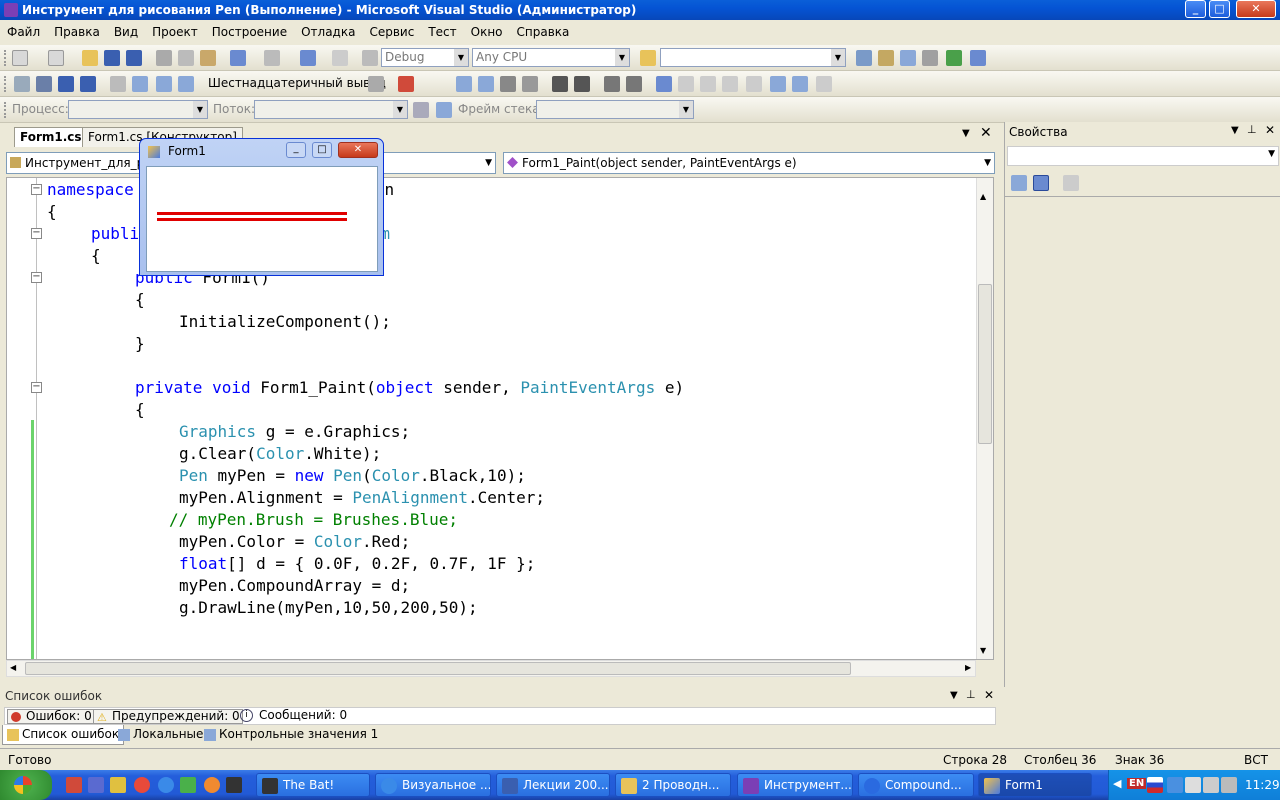  What do you see at coordinates (308, 58) in the screenshot?
I see `navigate-backward-icon` at bounding box center [308, 58].